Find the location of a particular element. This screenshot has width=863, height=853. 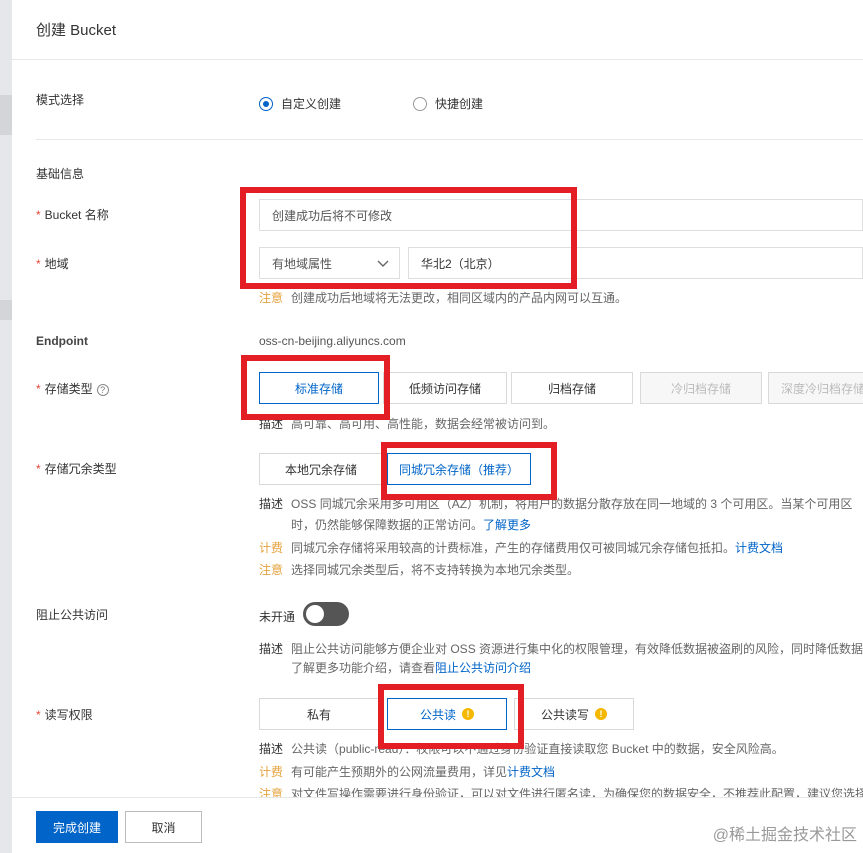

acl-public-read-label: 公共读 is located at coordinates (437, 714).